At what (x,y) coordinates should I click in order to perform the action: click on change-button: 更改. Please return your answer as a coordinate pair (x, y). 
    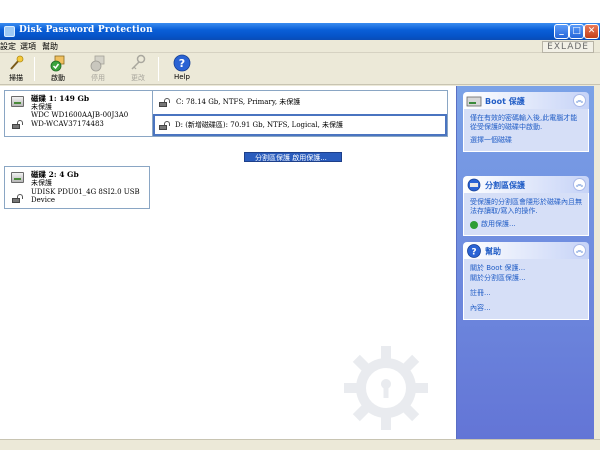
    Looking at the image, I should click on (138, 69).